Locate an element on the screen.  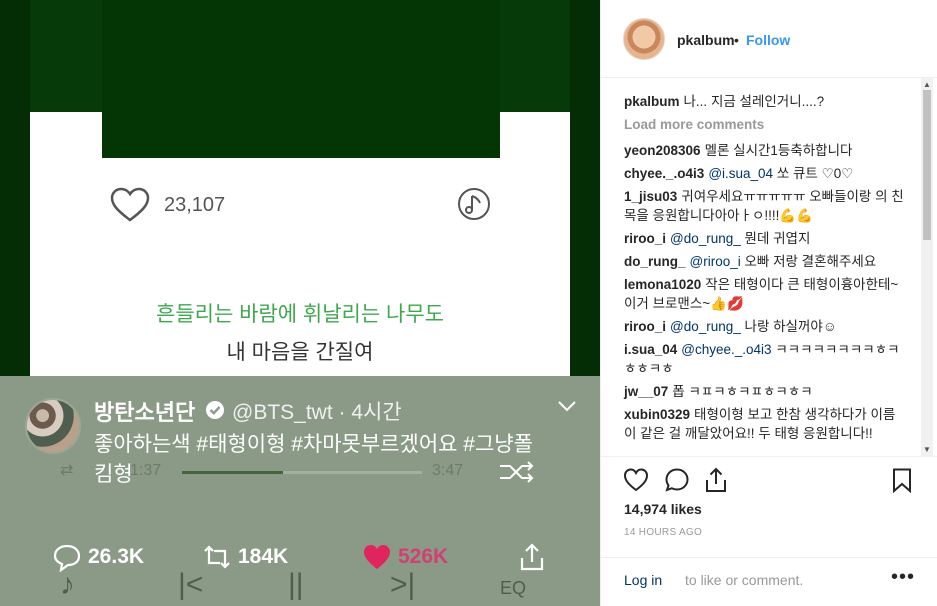
comments-scrollbar: ▲ ▼ is located at coordinates (927, 267).